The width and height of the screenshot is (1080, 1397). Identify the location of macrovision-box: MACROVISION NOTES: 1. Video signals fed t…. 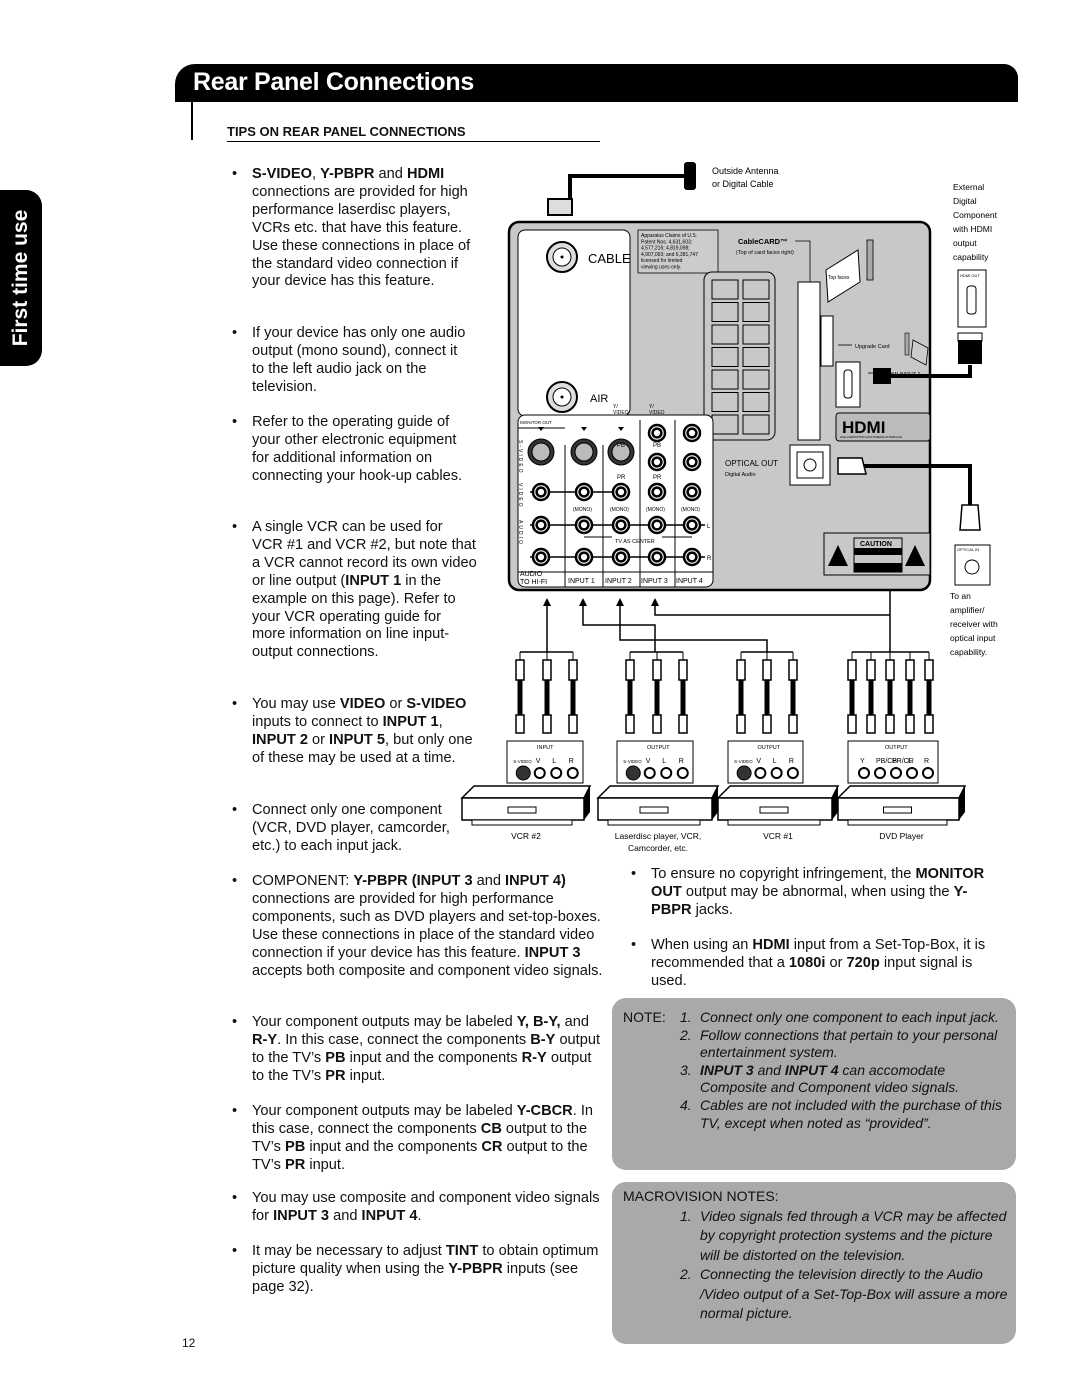
(814, 1263).